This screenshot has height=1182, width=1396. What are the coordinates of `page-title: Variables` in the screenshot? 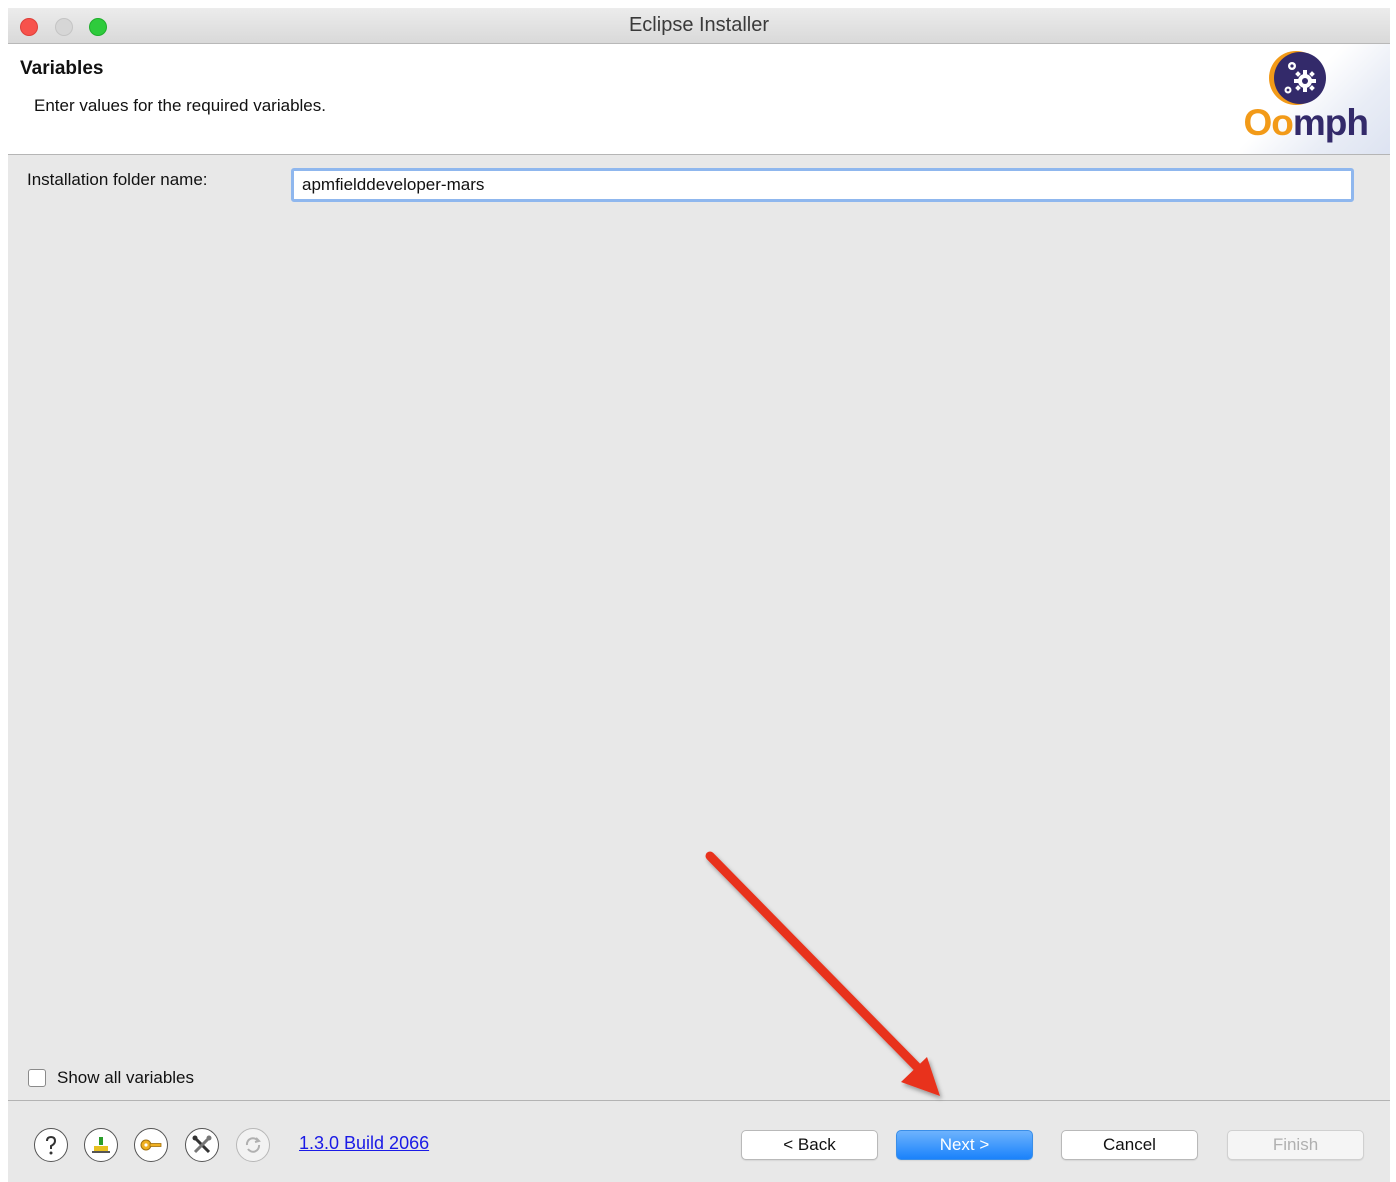 It's located at (62, 68).